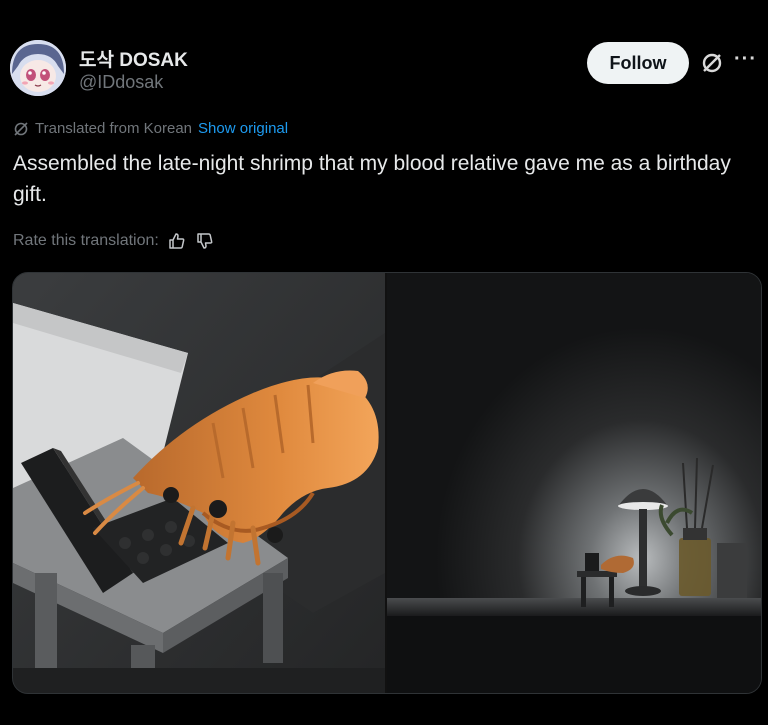  I want to click on show-original-link: Show original, so click(243, 128).